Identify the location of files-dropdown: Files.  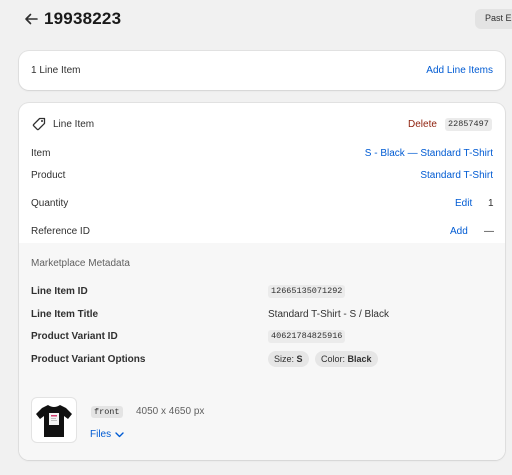
(107, 434).